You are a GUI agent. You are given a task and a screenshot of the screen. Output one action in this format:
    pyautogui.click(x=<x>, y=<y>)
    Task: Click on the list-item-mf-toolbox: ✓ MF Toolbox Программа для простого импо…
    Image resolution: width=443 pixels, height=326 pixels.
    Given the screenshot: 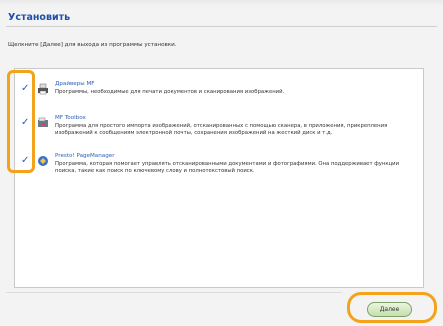 What is the action you would take?
    pyautogui.click(x=219, y=128)
    